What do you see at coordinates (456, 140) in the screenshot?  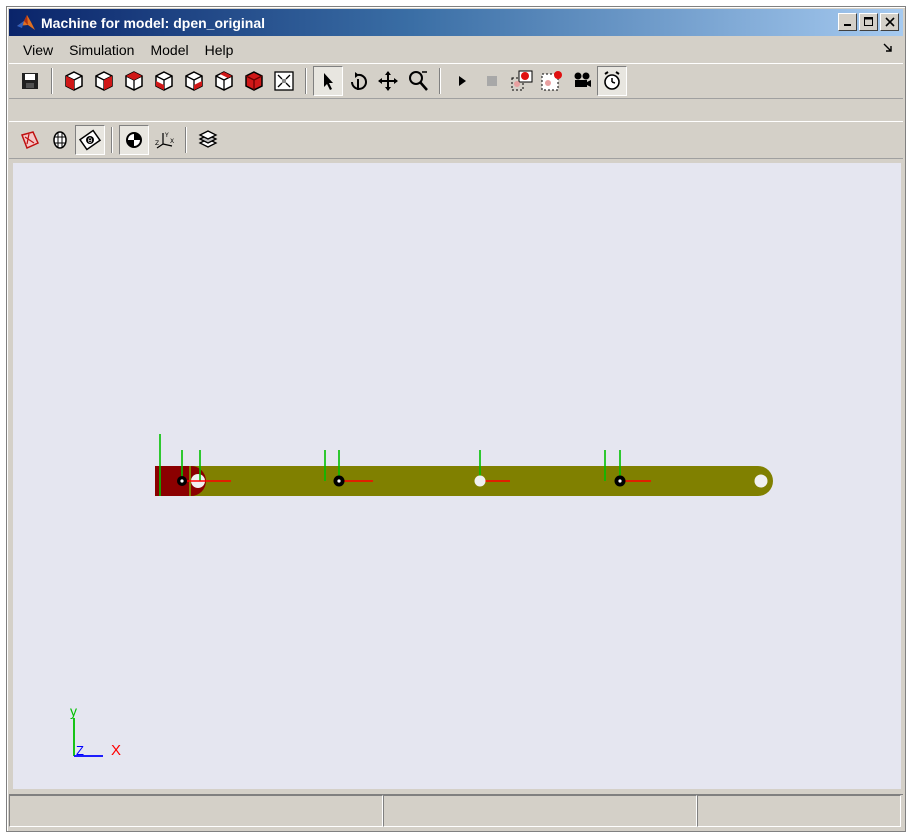 I see `secondary-toolbar: θ YX Z` at bounding box center [456, 140].